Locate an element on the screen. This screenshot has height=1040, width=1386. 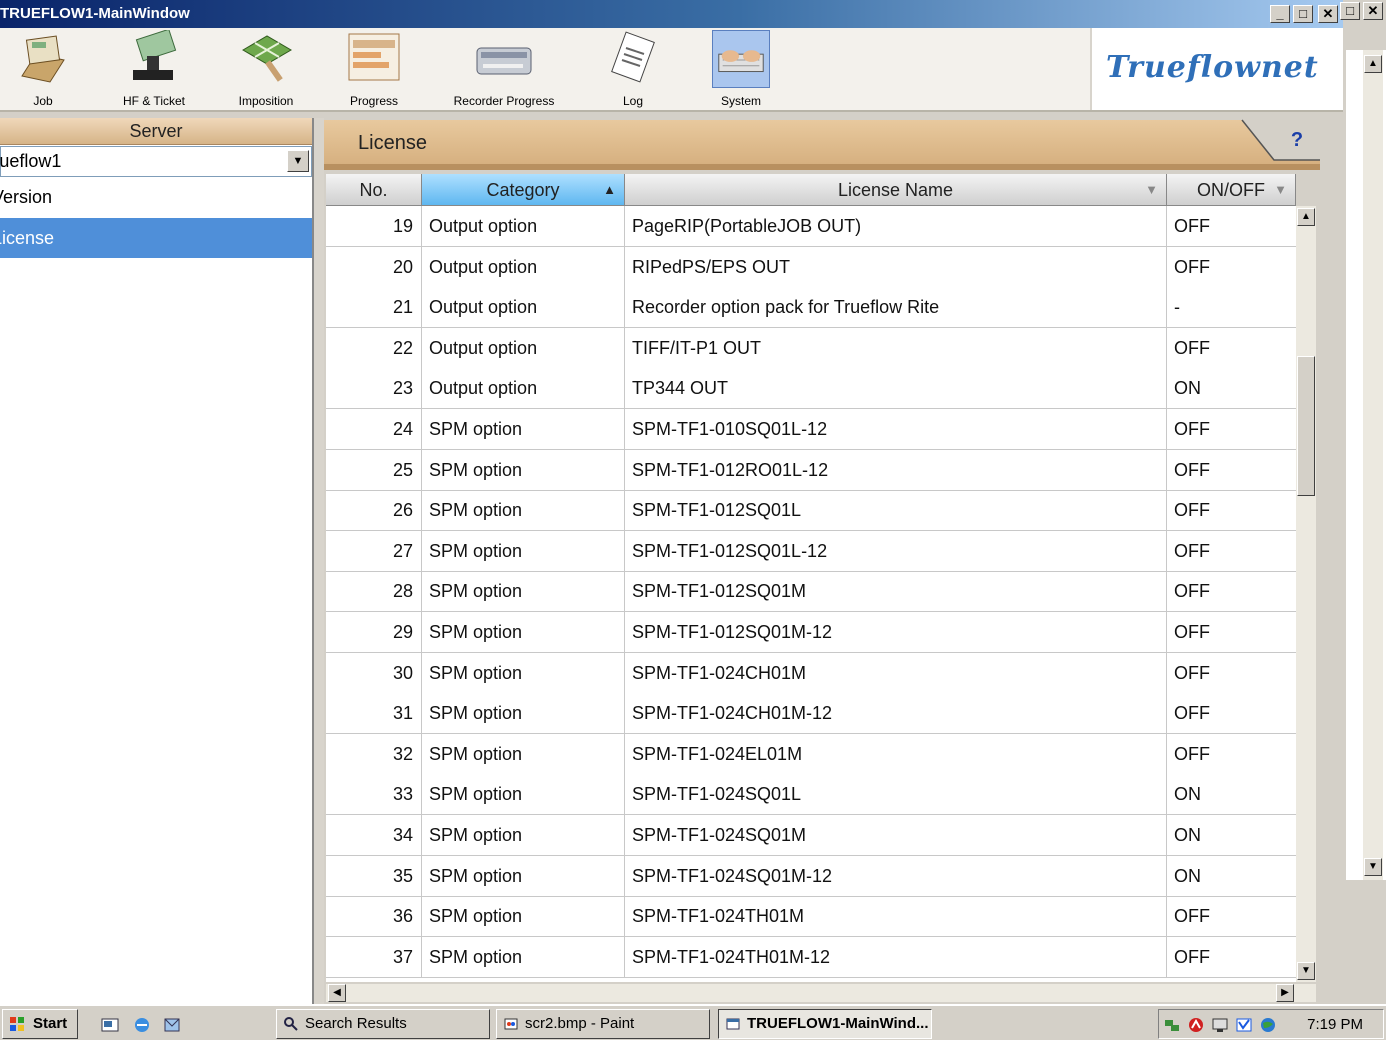
panel-splitter is located at coordinates (319, 561).